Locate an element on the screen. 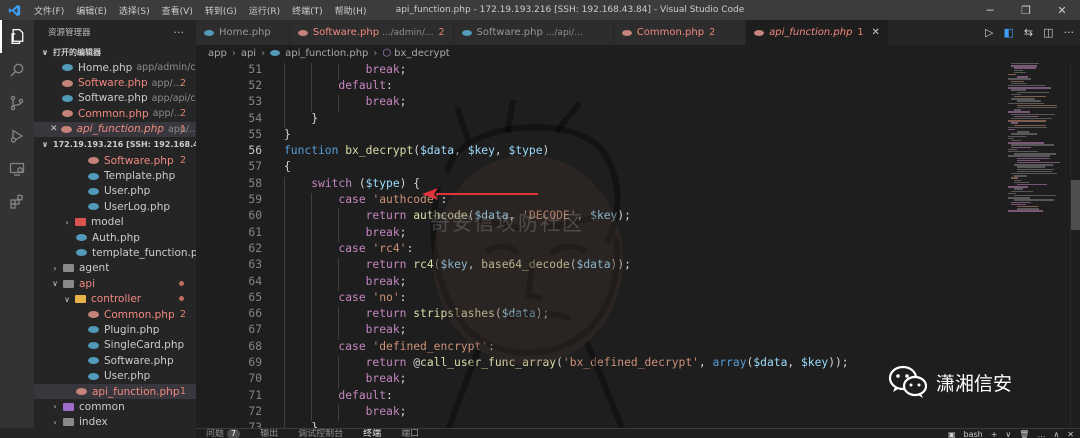 This screenshot has width=1080, height=438. tree-file: Auth.php is located at coordinates (115, 237).